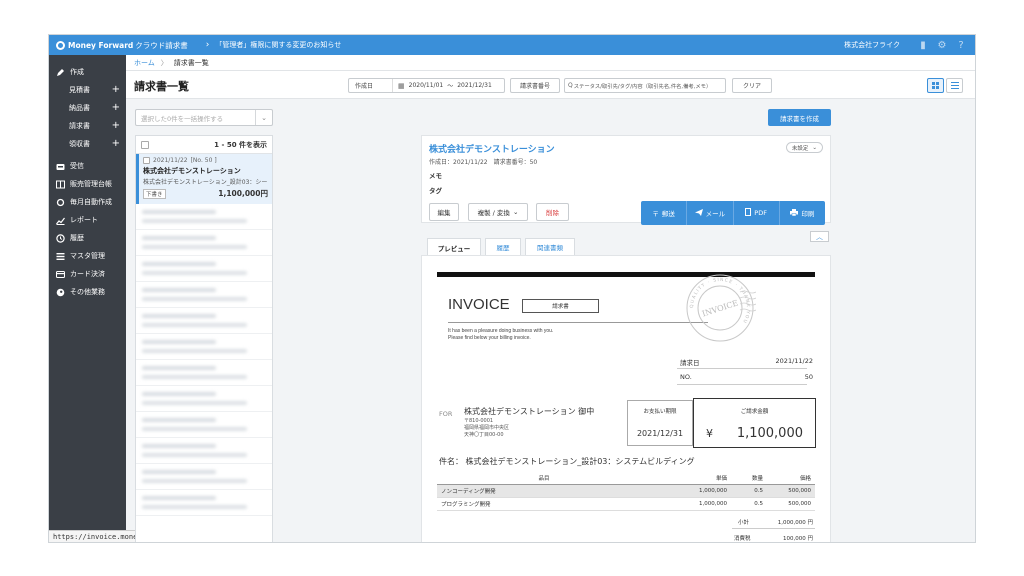  Describe the element at coordinates (87, 90) in the screenshot. I see `sidebar-item-estimate: 見積書 +` at that location.